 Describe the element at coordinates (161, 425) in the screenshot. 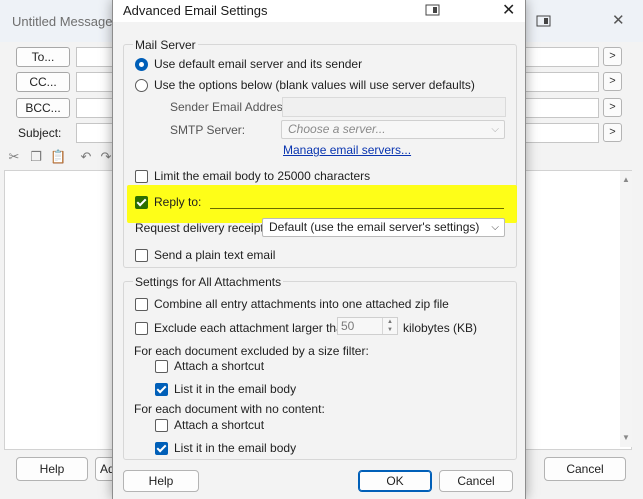

I see `nc-attach-shortcut-checkbox` at that location.